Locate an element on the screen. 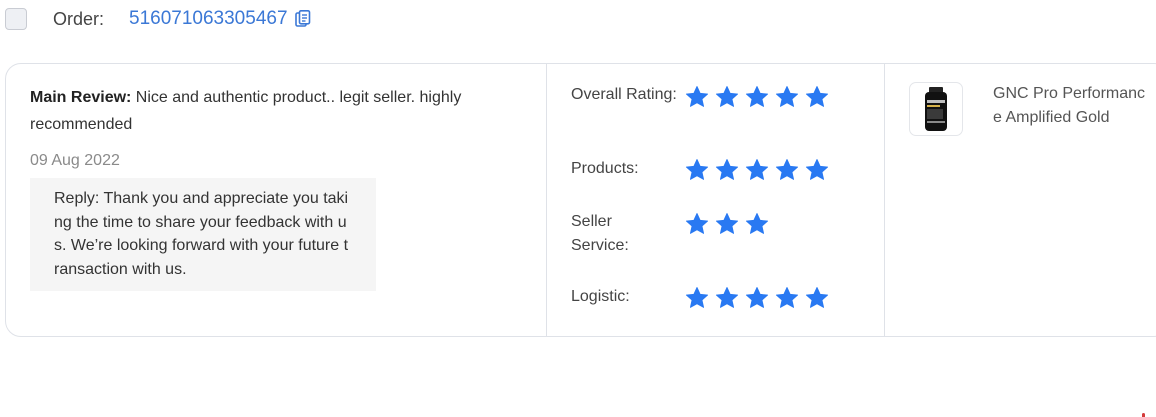 This screenshot has height=417, width=1156. review-date: 09 Aug 2022 is located at coordinates (75, 160).